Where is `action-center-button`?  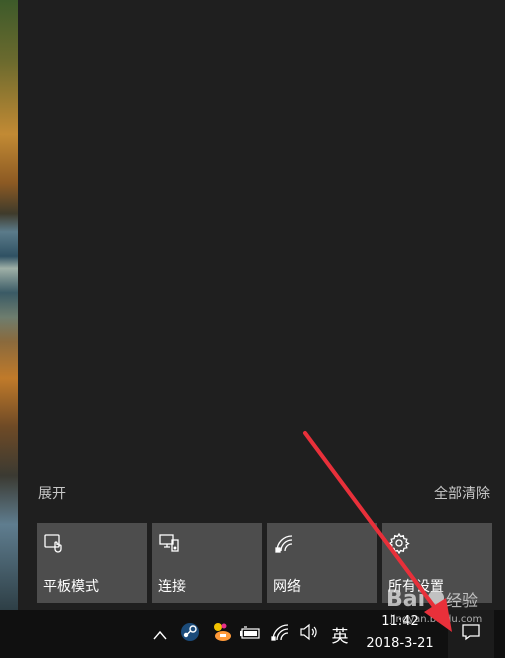
action-center-button is located at coordinates (471, 634).